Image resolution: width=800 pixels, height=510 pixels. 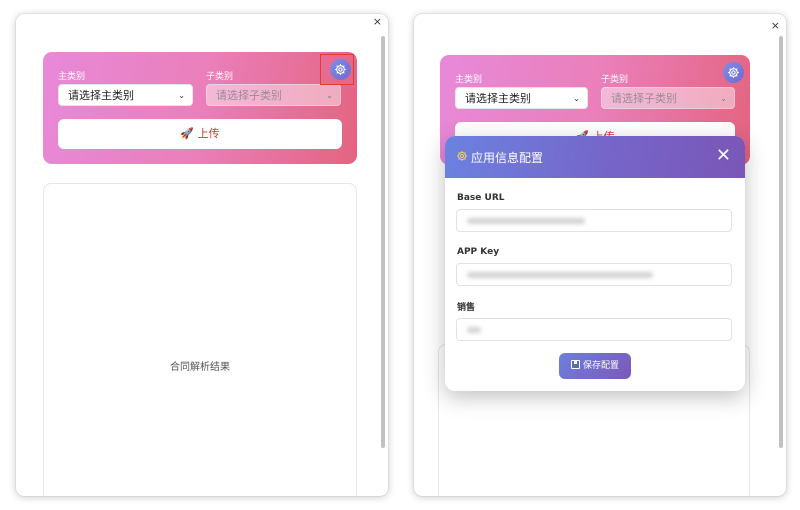 I want to click on close-icon: ✕, so click(x=723, y=155).